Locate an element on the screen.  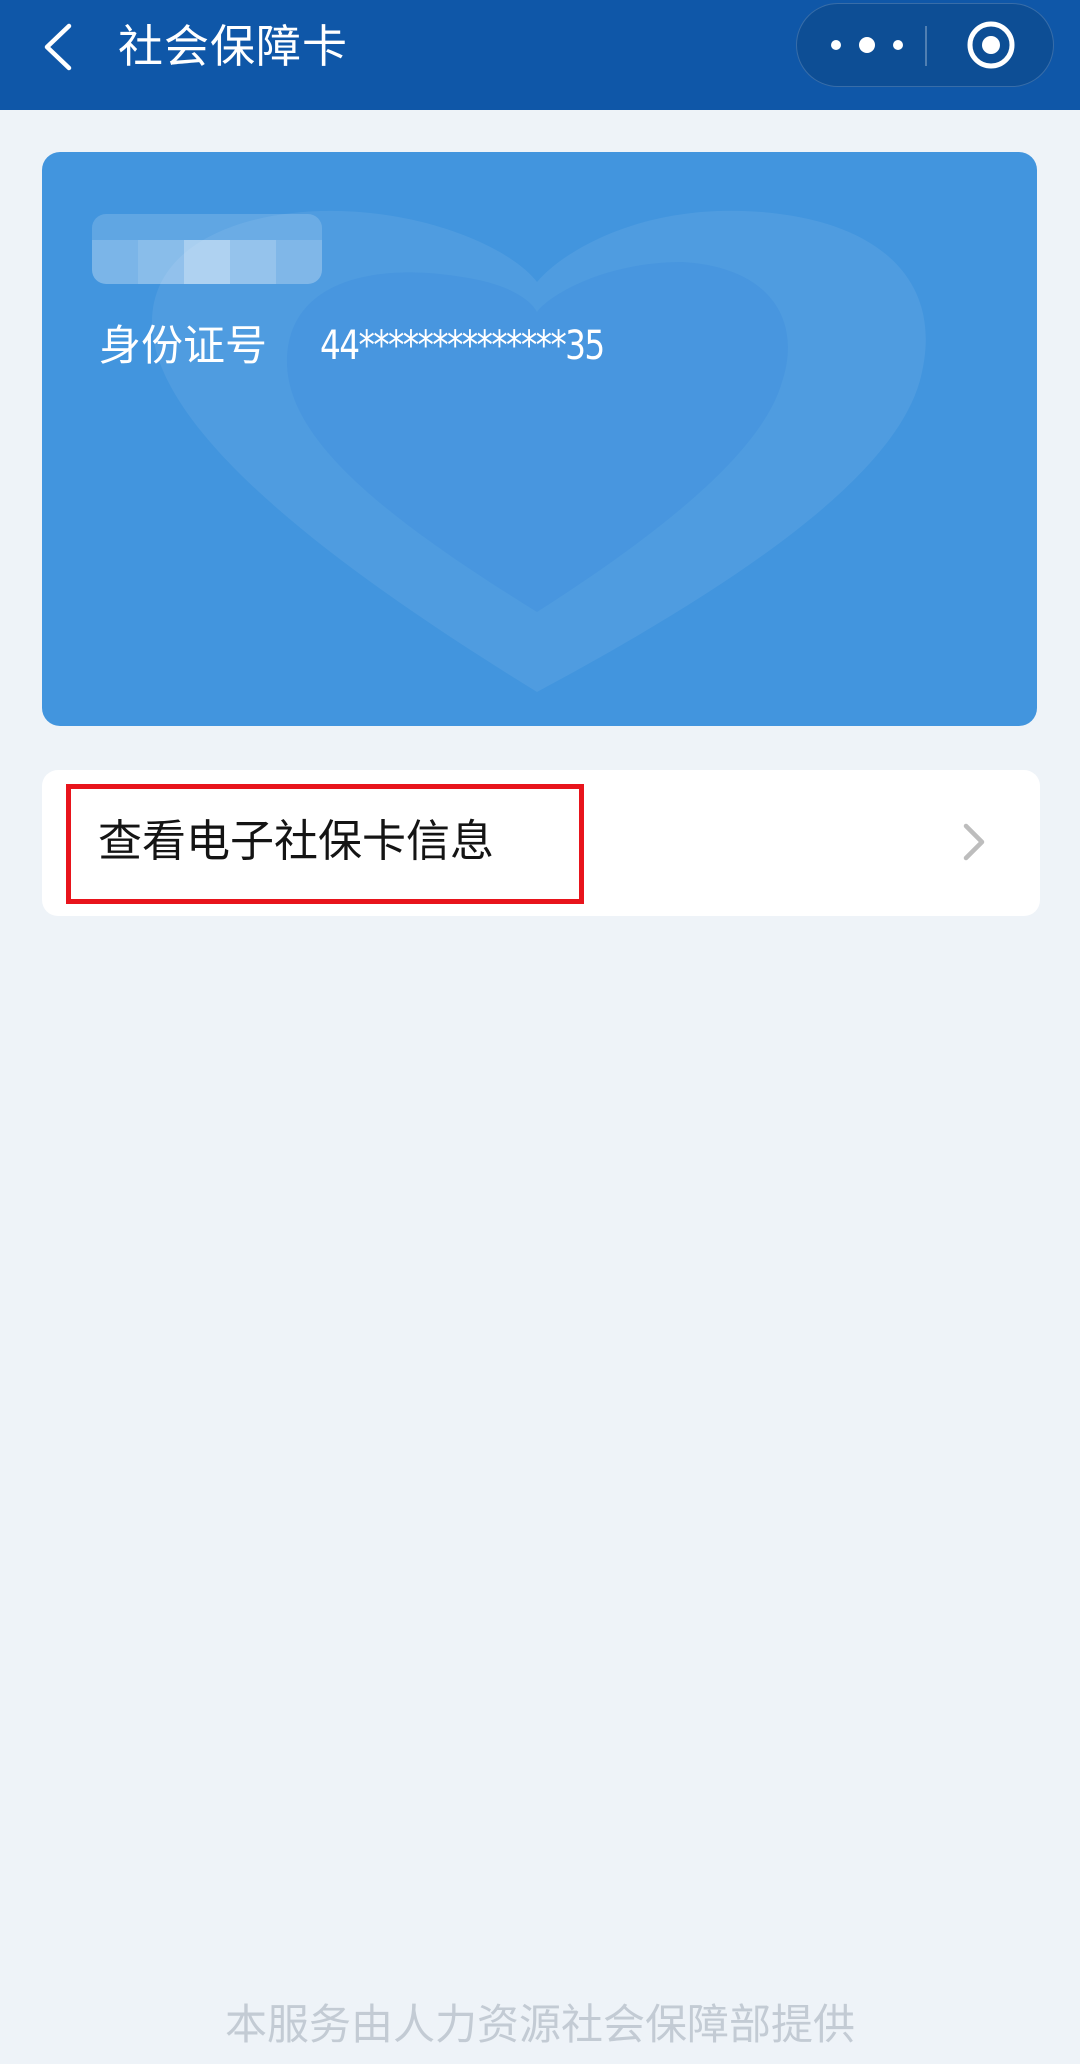
view-e-card-info-item: 查看电子社保卡信息 is located at coordinates (541, 843).